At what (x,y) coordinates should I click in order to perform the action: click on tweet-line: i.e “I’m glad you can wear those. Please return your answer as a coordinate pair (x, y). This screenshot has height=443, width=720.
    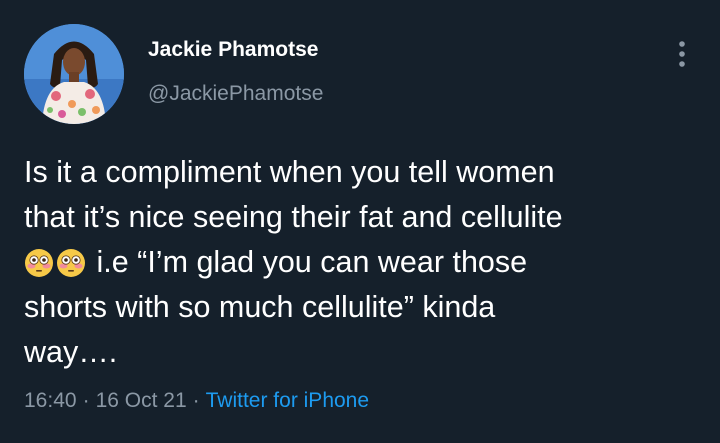
    Looking at the image, I should click on (364, 262).